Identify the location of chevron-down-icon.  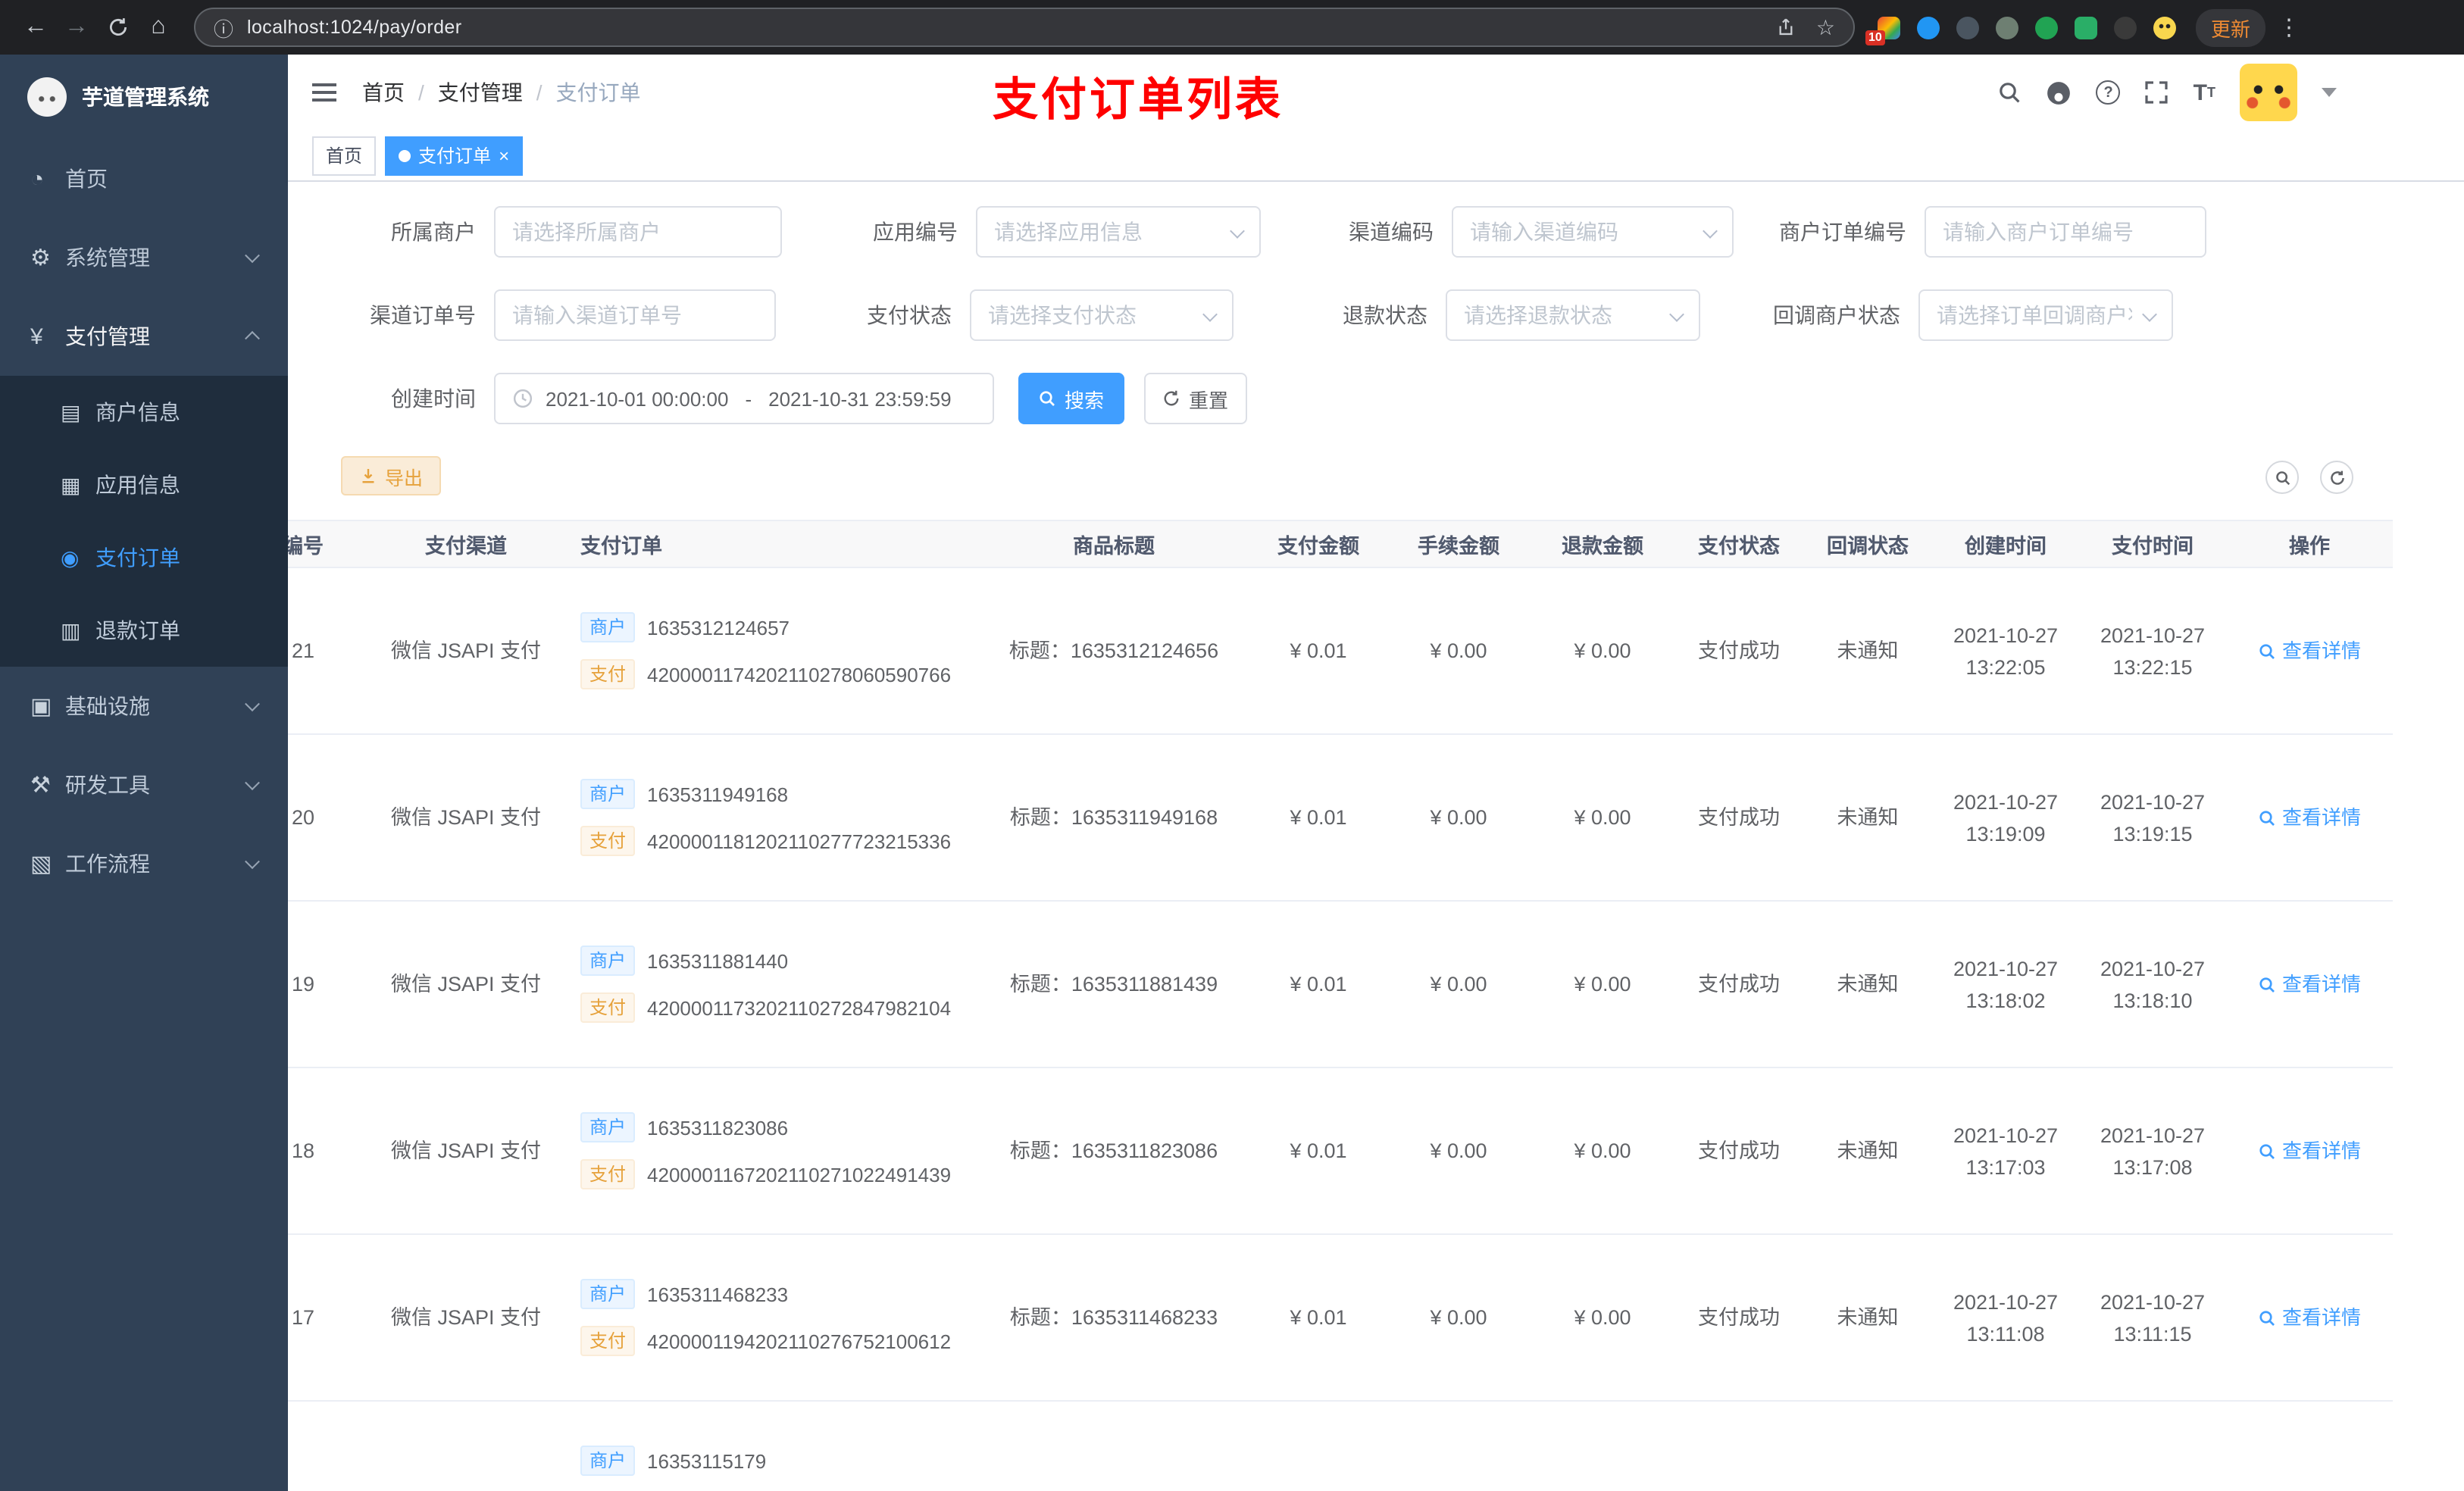
(1237, 231).